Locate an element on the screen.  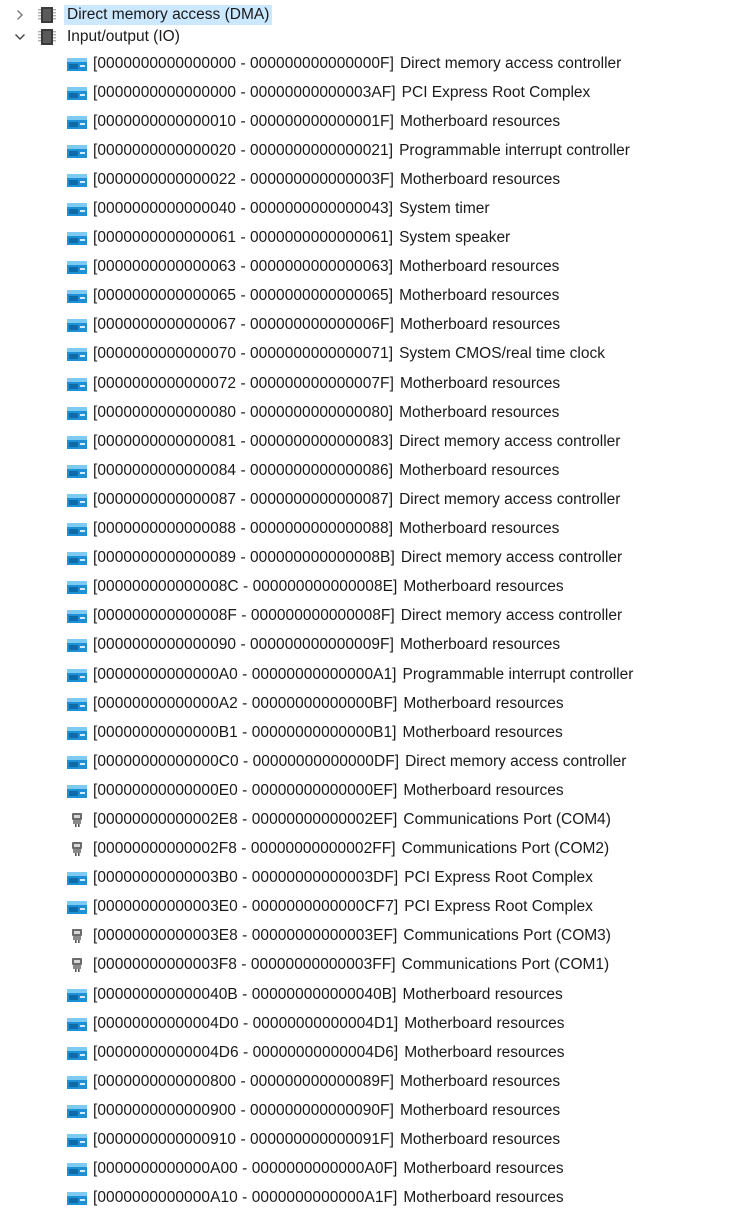
device-name-text: Direct memory access controller is located at coordinates (510, 63).